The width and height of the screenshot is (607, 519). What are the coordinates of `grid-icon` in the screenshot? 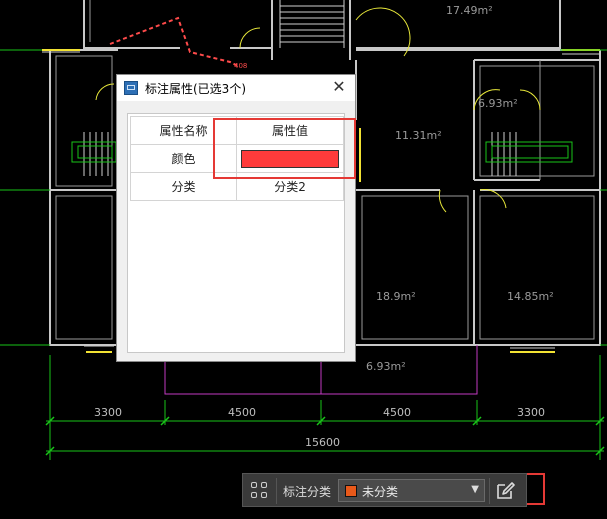 It's located at (260, 491).